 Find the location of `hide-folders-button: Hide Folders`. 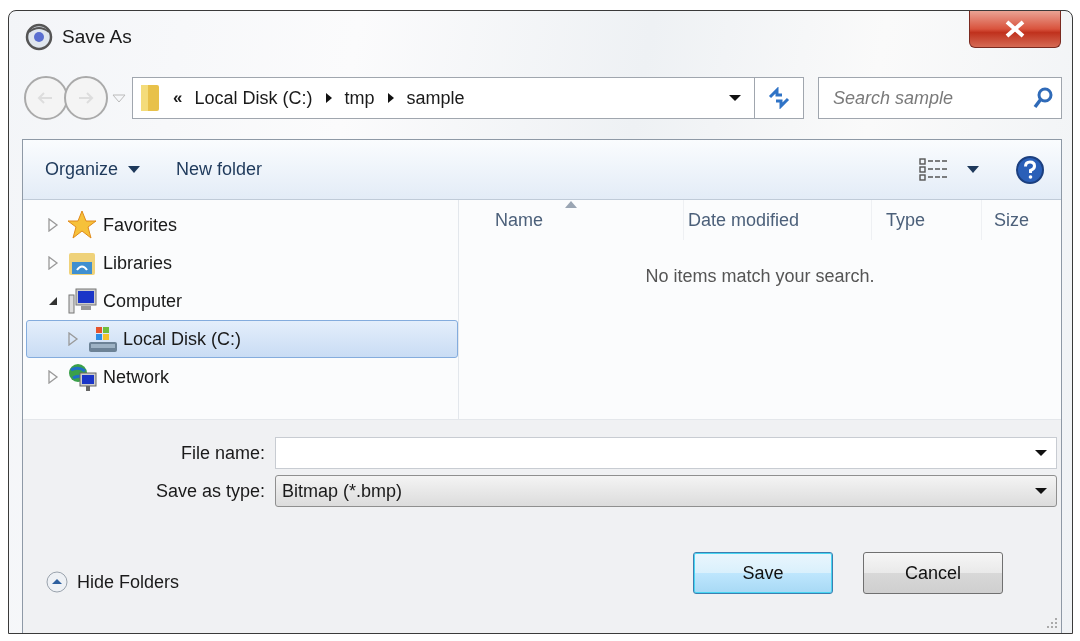

hide-folders-button: Hide Folders is located at coordinates (112, 582).